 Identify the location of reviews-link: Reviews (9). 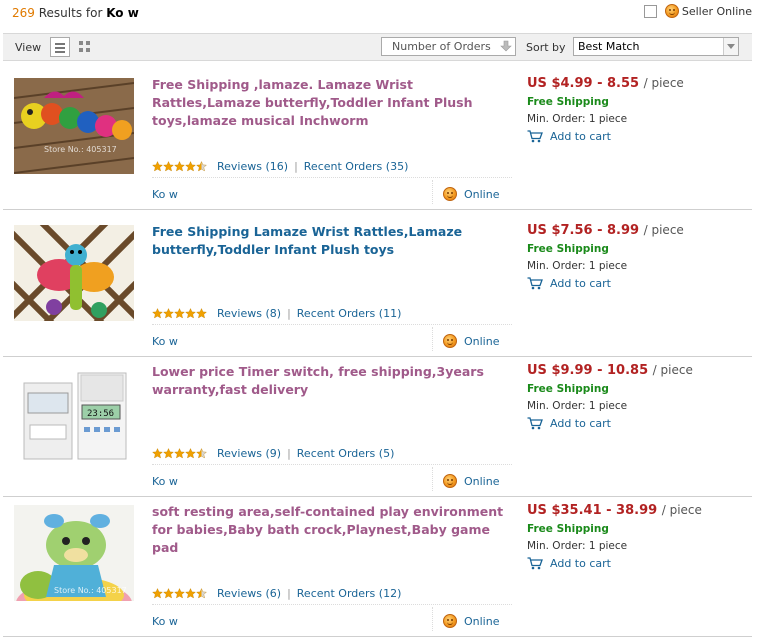
(249, 453).